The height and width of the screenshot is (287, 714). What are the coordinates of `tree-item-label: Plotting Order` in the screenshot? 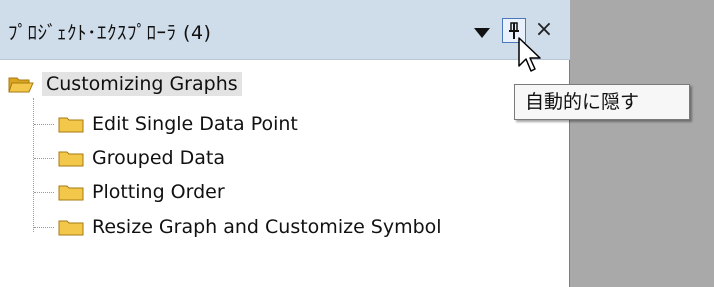 It's located at (158, 192).